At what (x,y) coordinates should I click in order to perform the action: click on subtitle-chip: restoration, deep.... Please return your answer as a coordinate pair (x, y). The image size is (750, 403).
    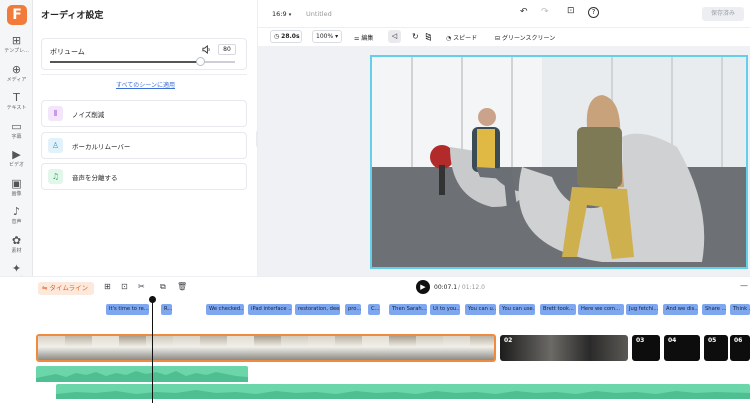
    Looking at the image, I should click on (317, 309).